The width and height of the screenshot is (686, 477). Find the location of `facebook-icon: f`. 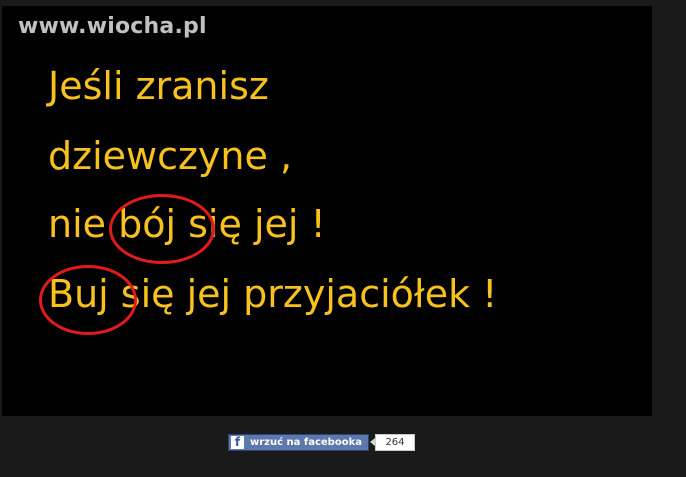

facebook-icon: f is located at coordinates (237, 442).